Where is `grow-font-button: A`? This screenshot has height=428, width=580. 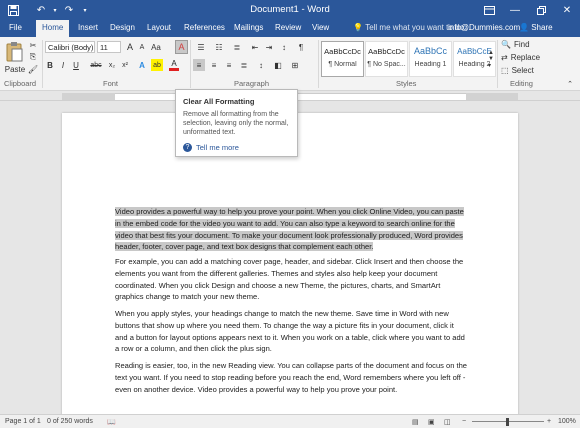
grow-font-button: A is located at coordinates (130, 47).